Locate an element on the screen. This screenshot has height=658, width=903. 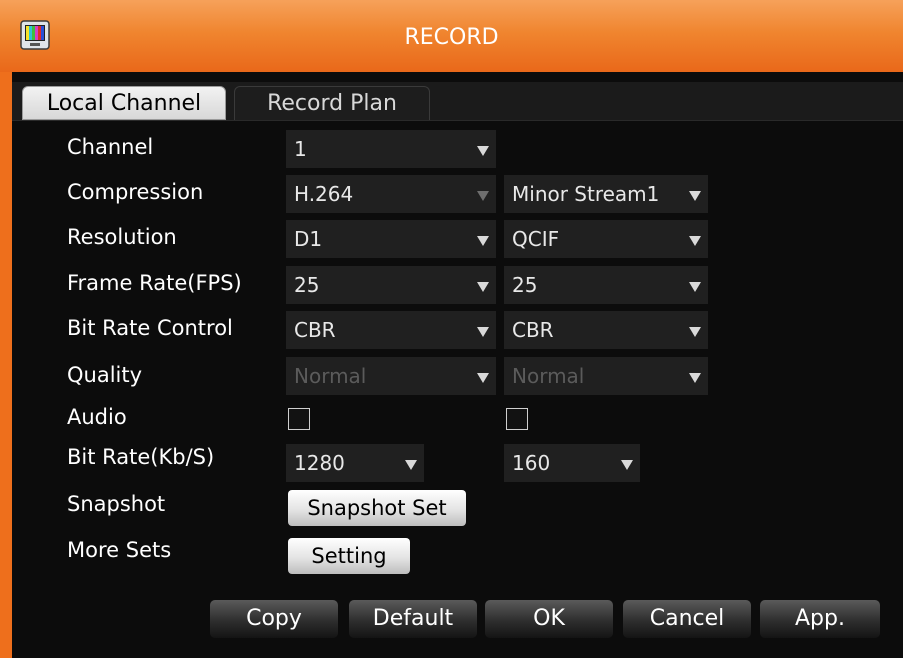
bit-rate-control-main-value: CBR is located at coordinates (315, 330).